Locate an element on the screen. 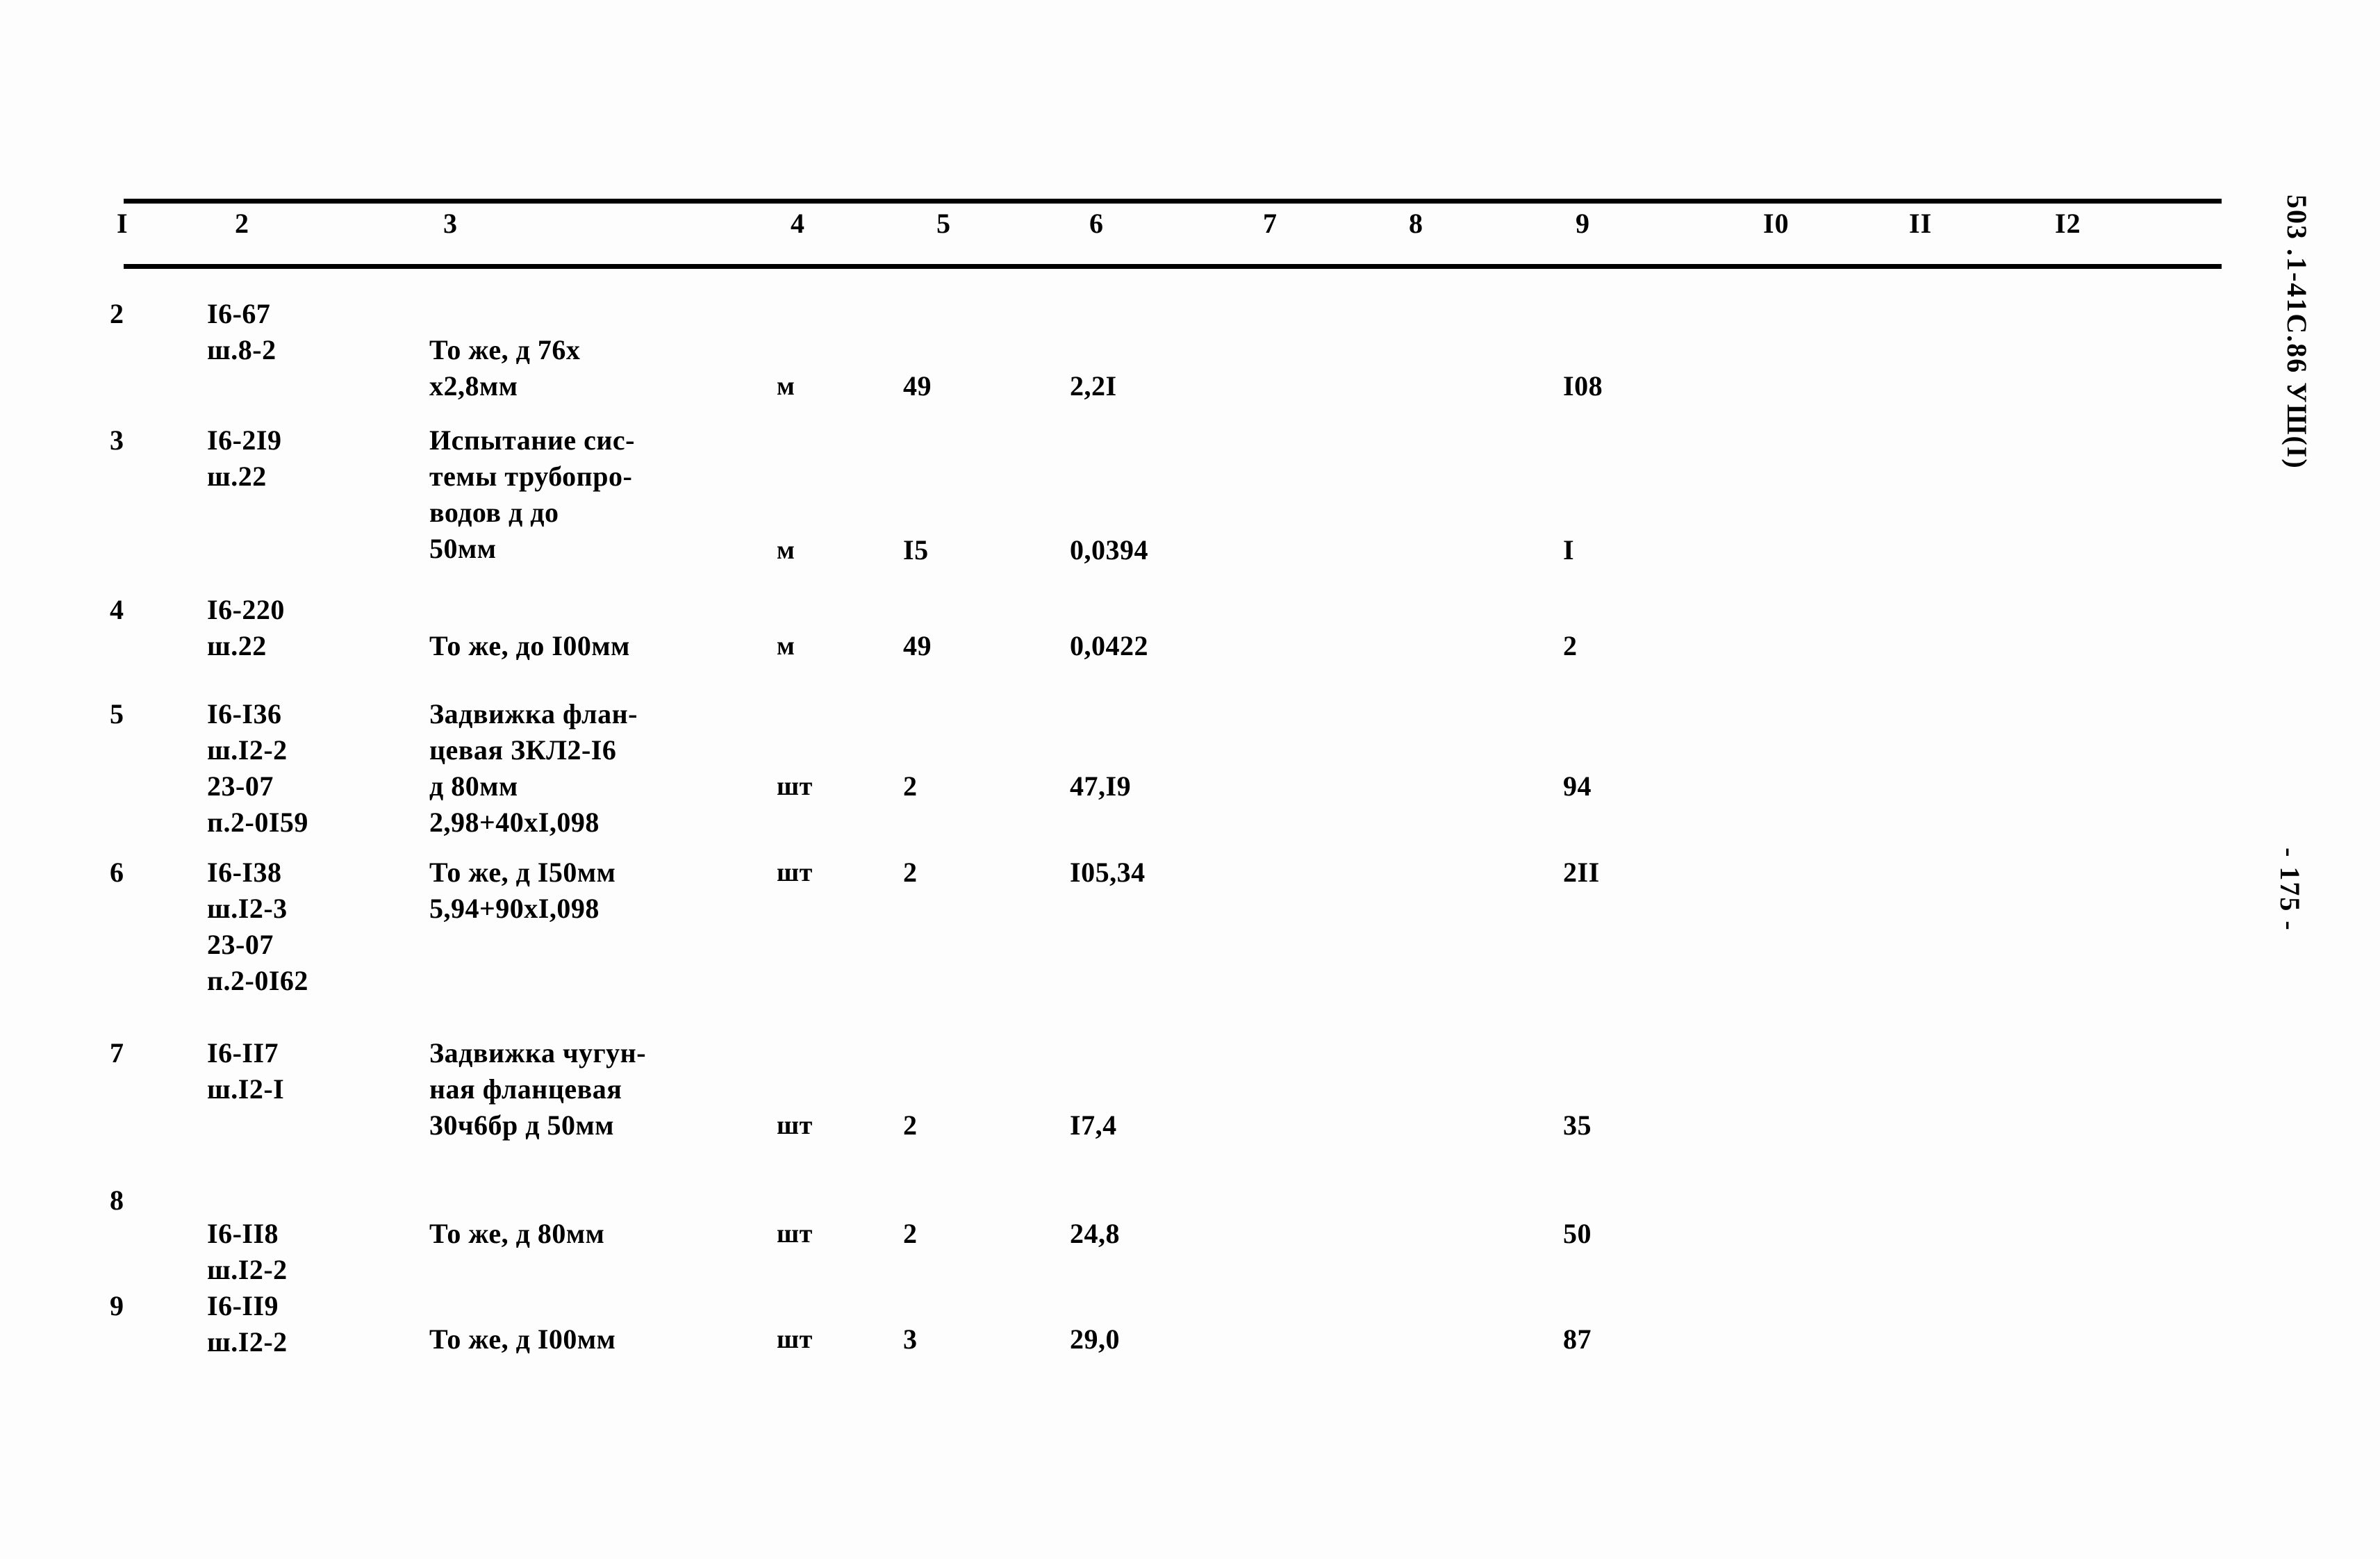 The height and width of the screenshot is (1559, 2380). norm-code: I6-220 ш.22 is located at coordinates (246, 627).